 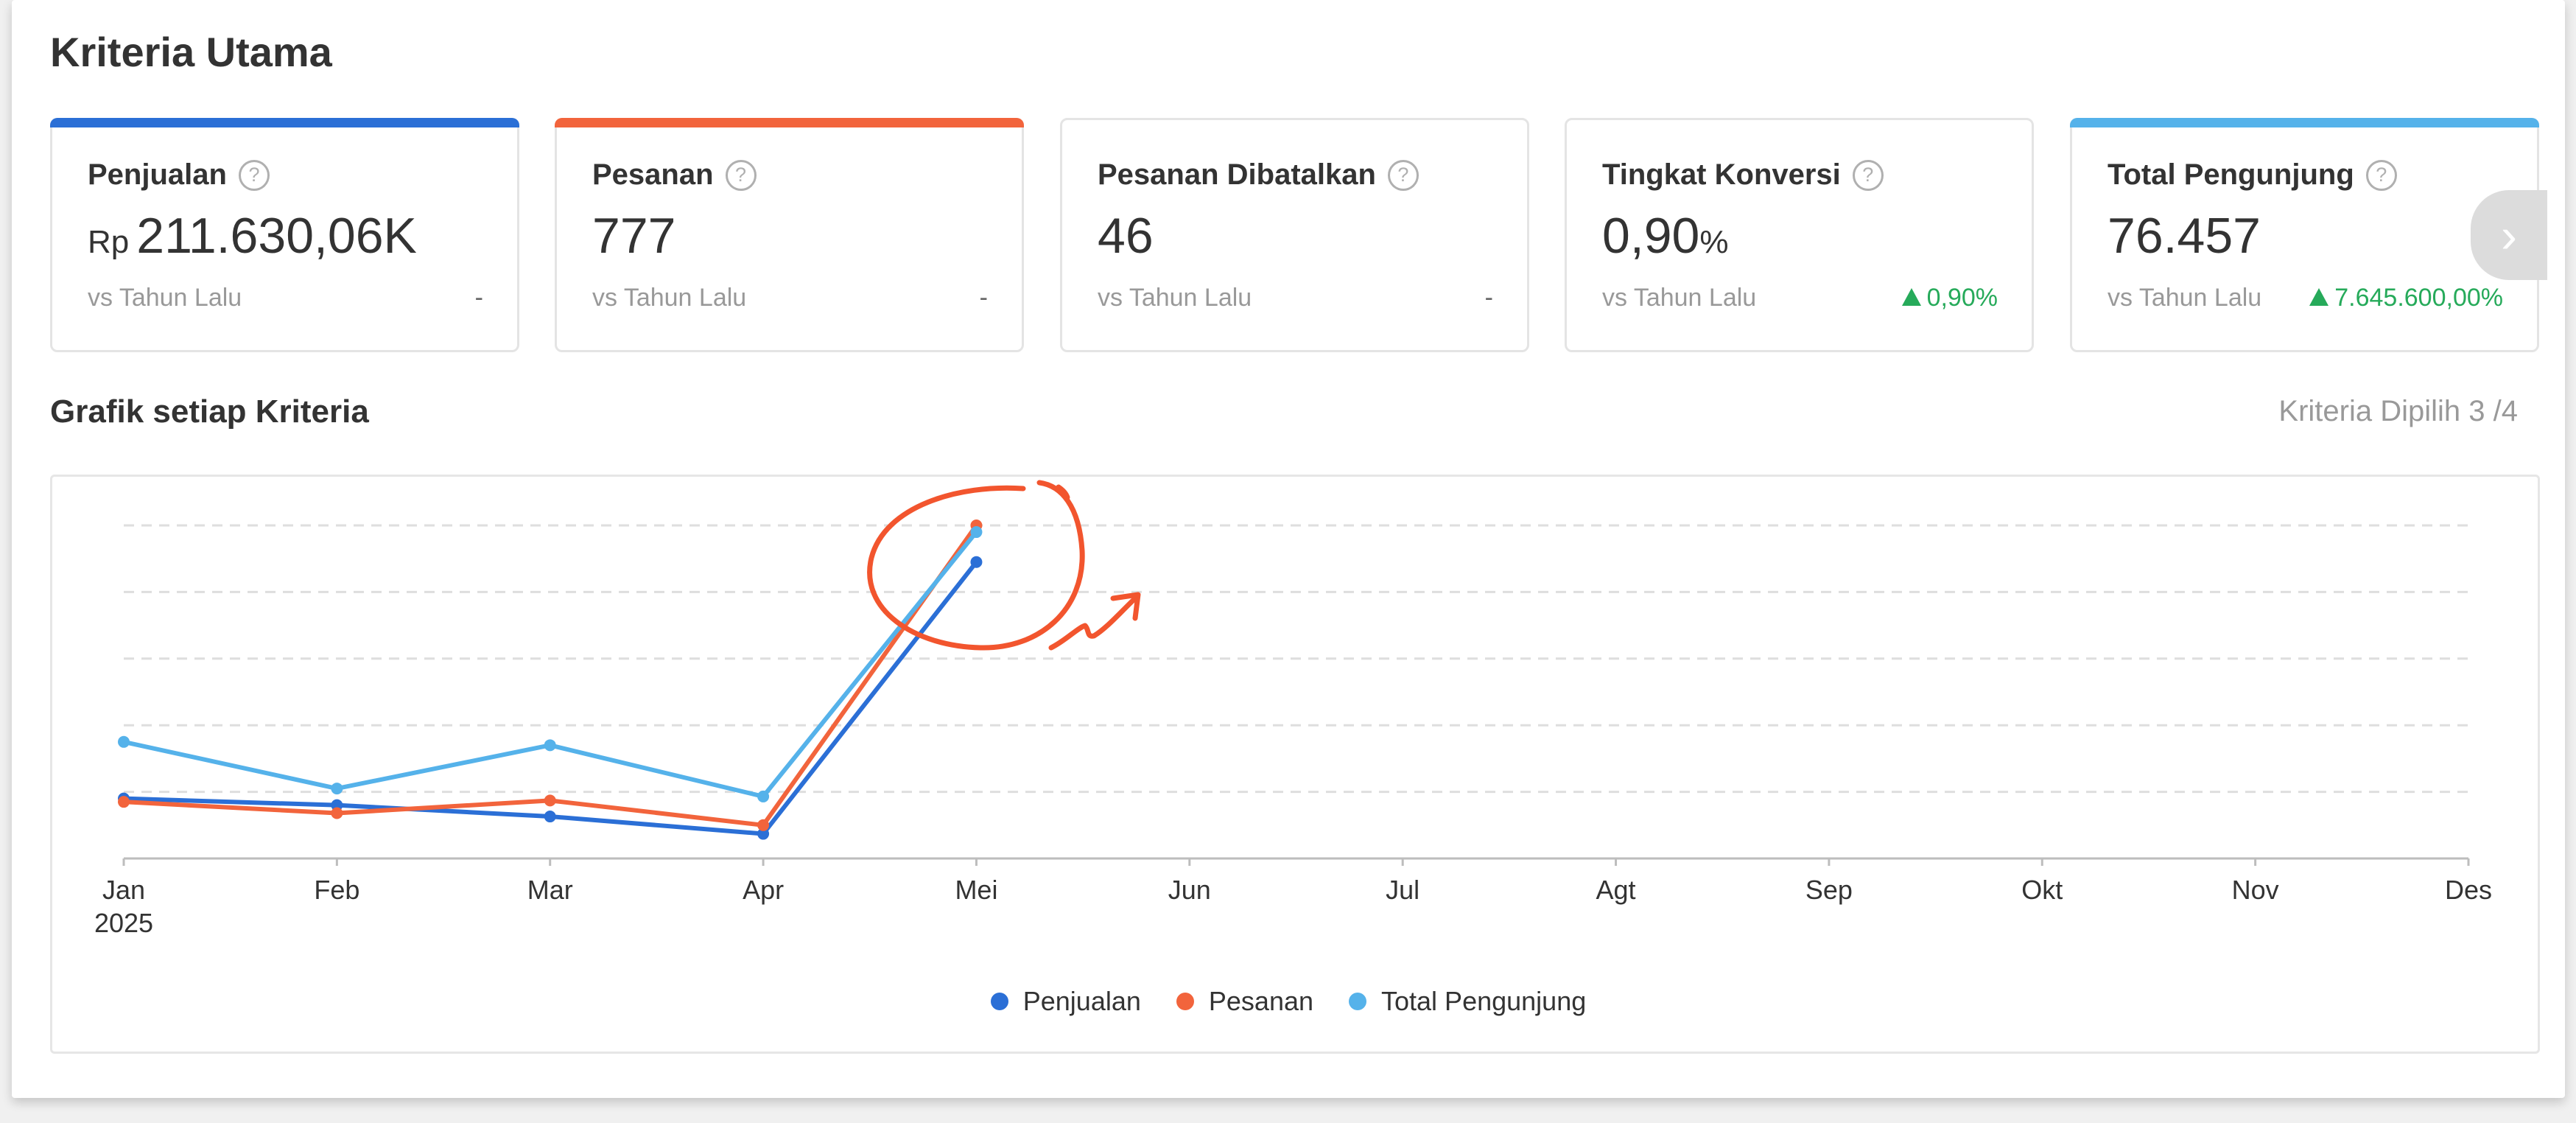 I want to click on x-tick-label: Des, so click(x=2468, y=890).